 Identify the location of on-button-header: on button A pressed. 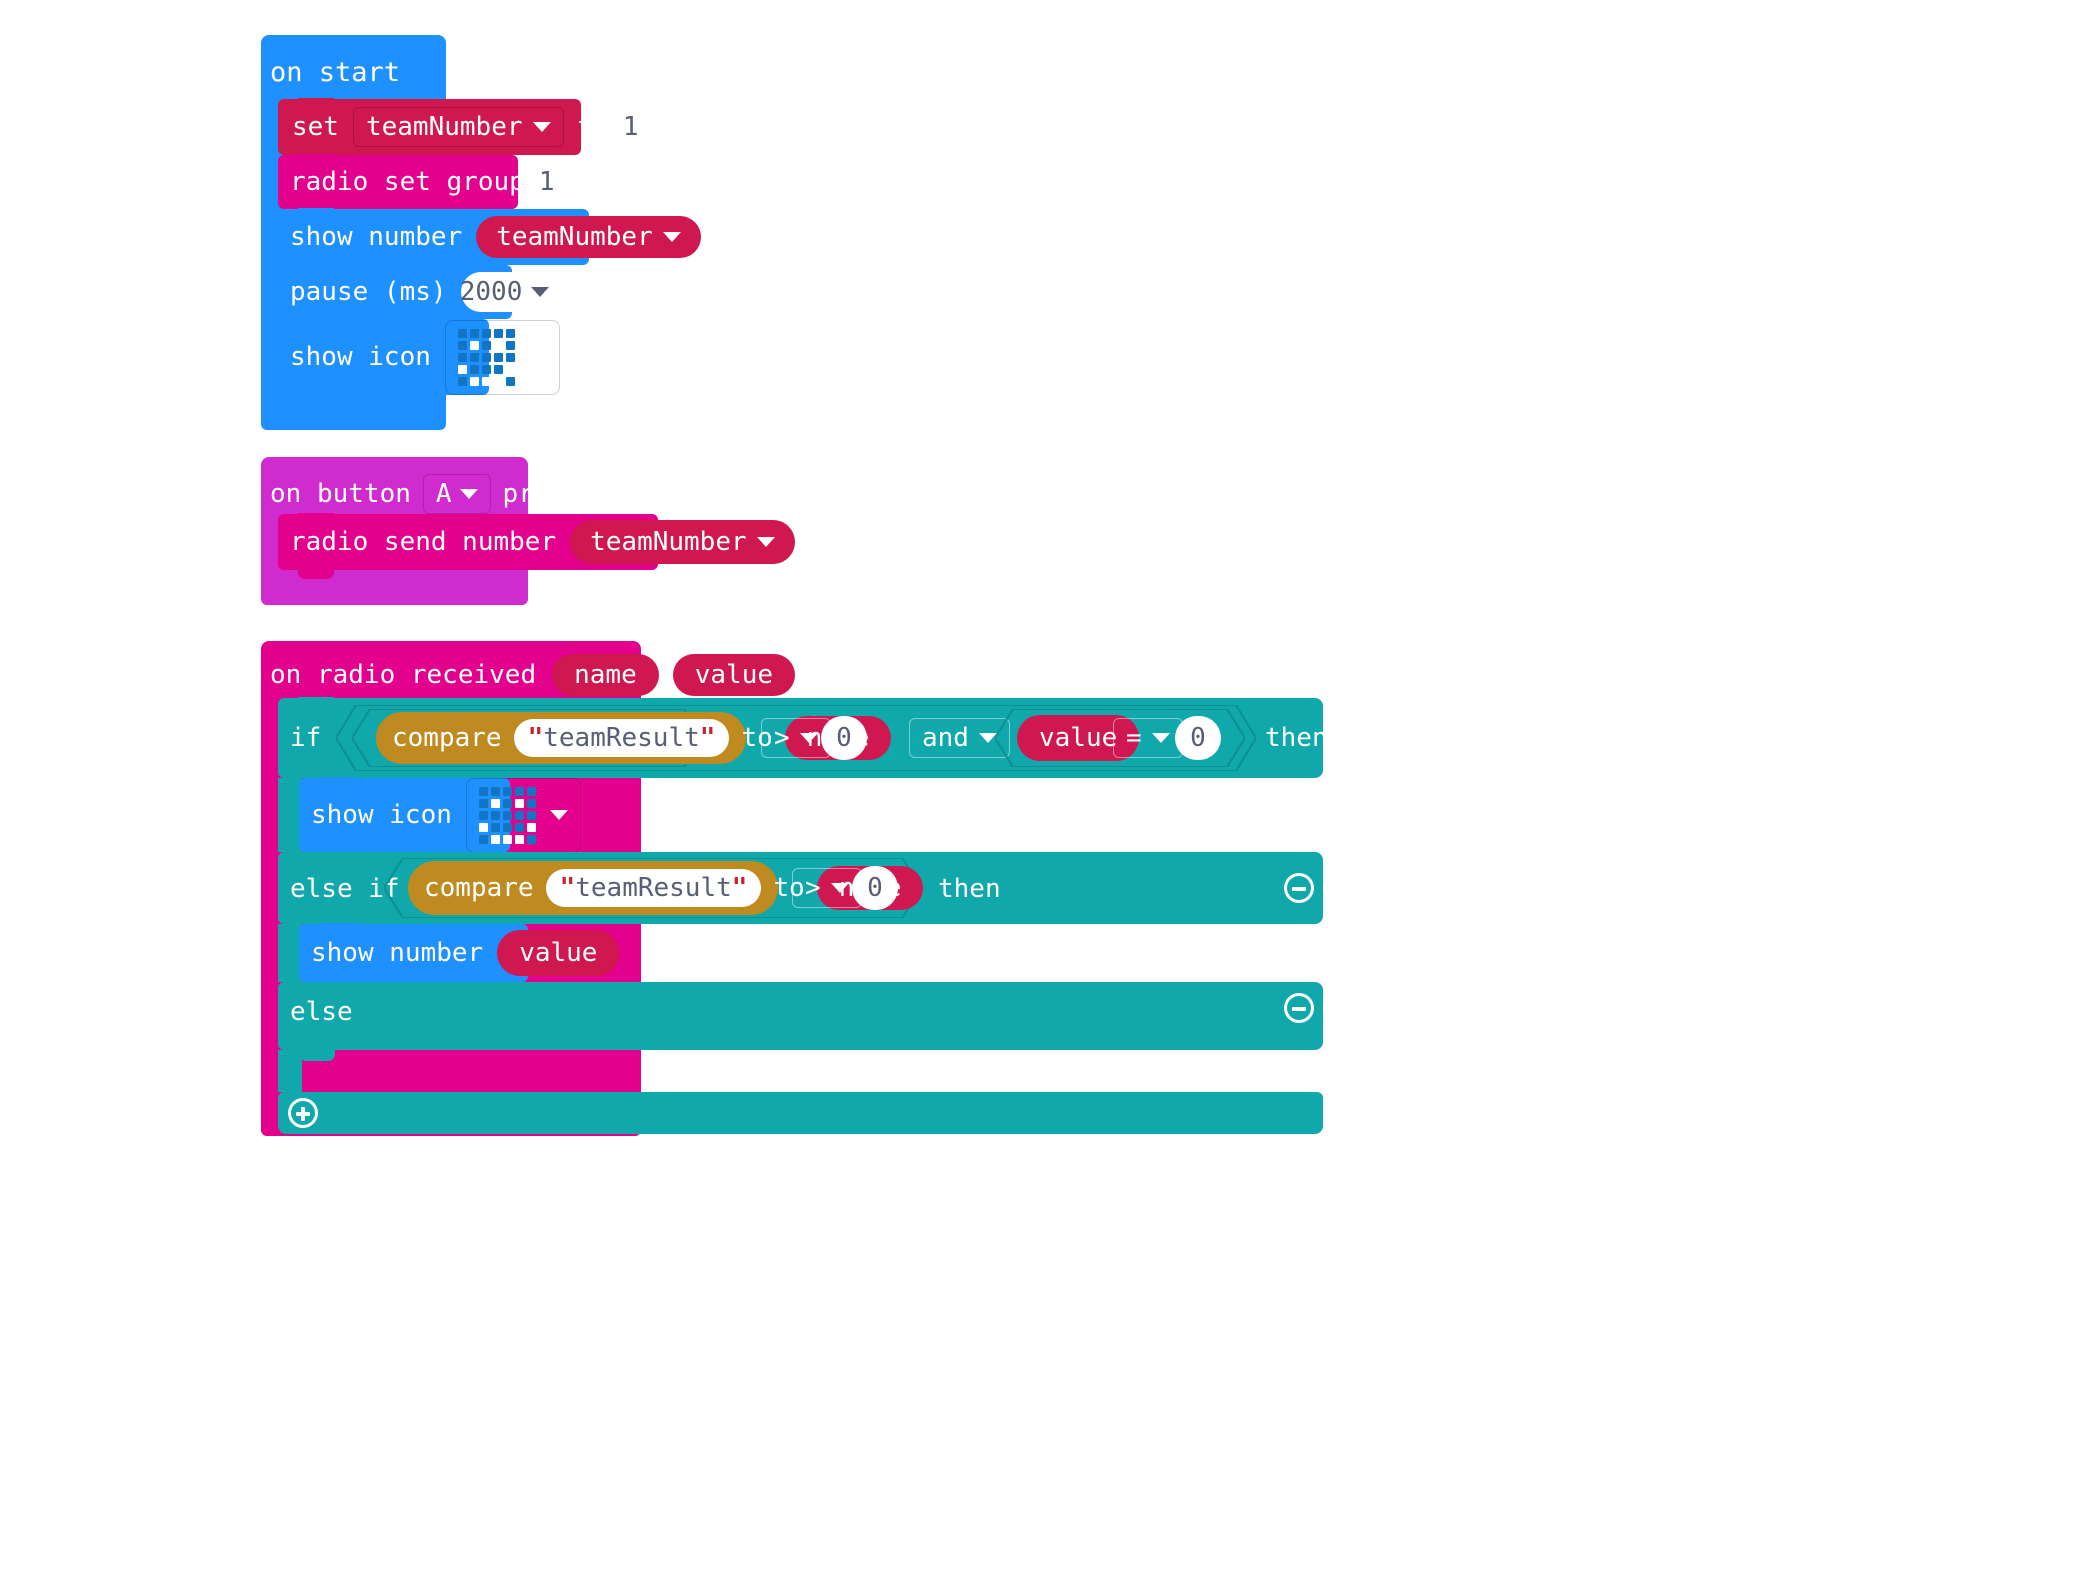
(441, 494).